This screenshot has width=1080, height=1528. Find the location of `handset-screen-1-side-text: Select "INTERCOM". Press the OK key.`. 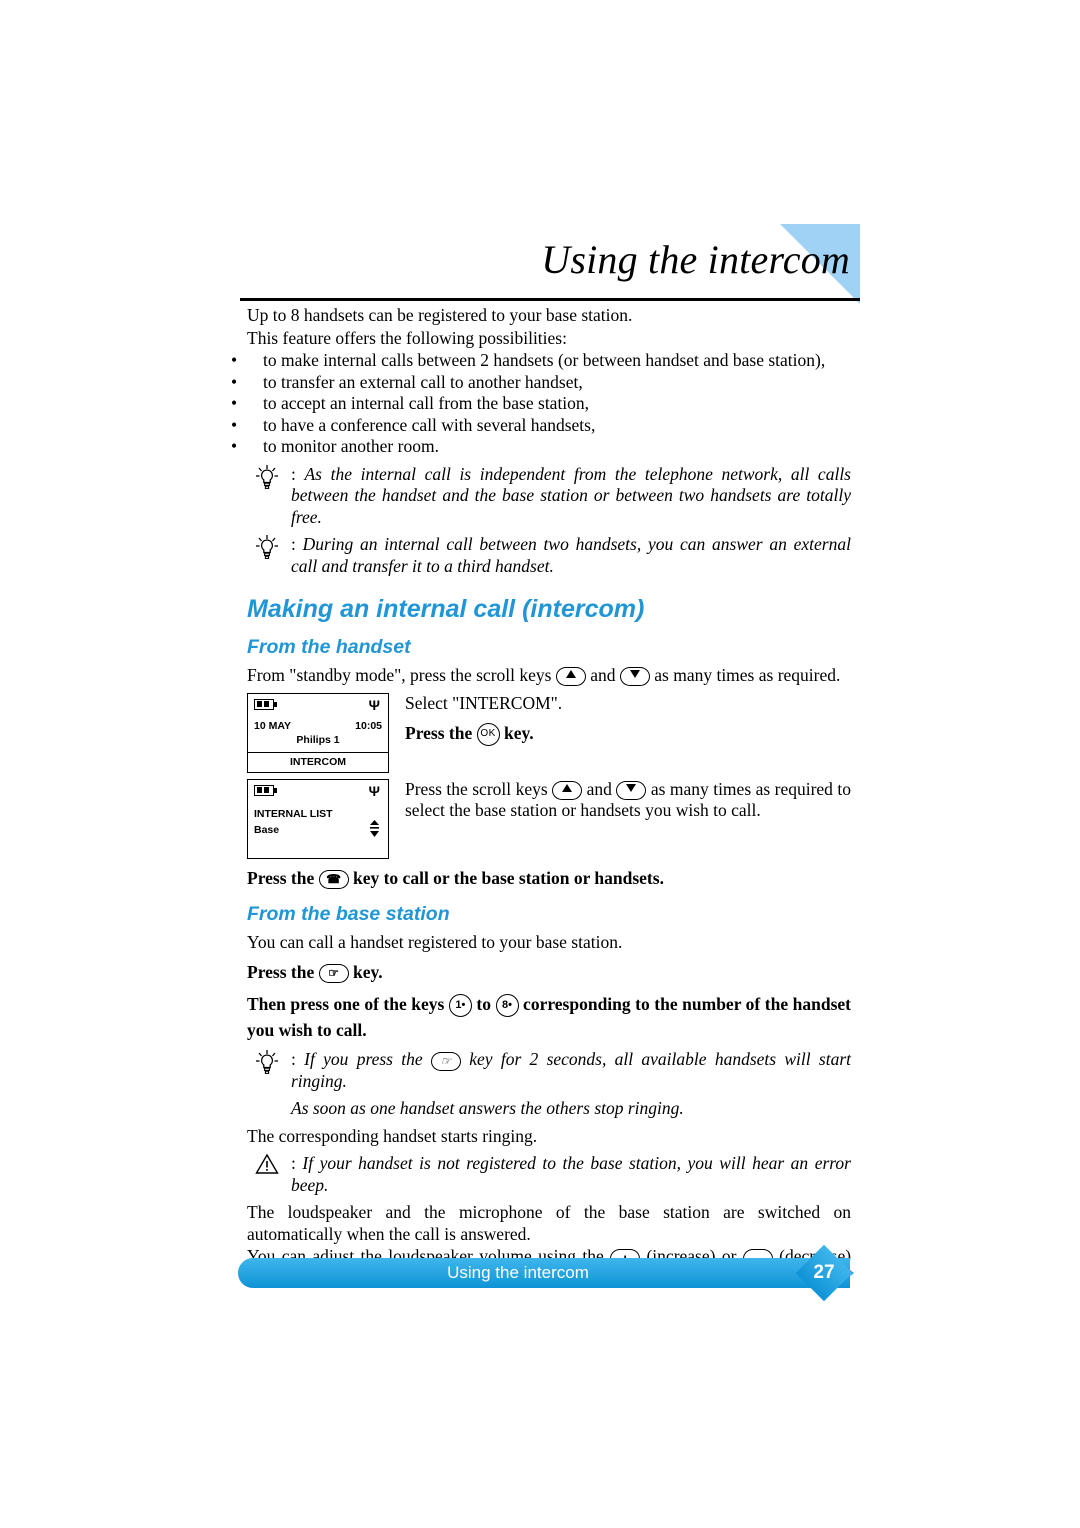

handset-screen-1-side-text: Select "INTERCOM". Press the OK key. is located at coordinates (628, 720).